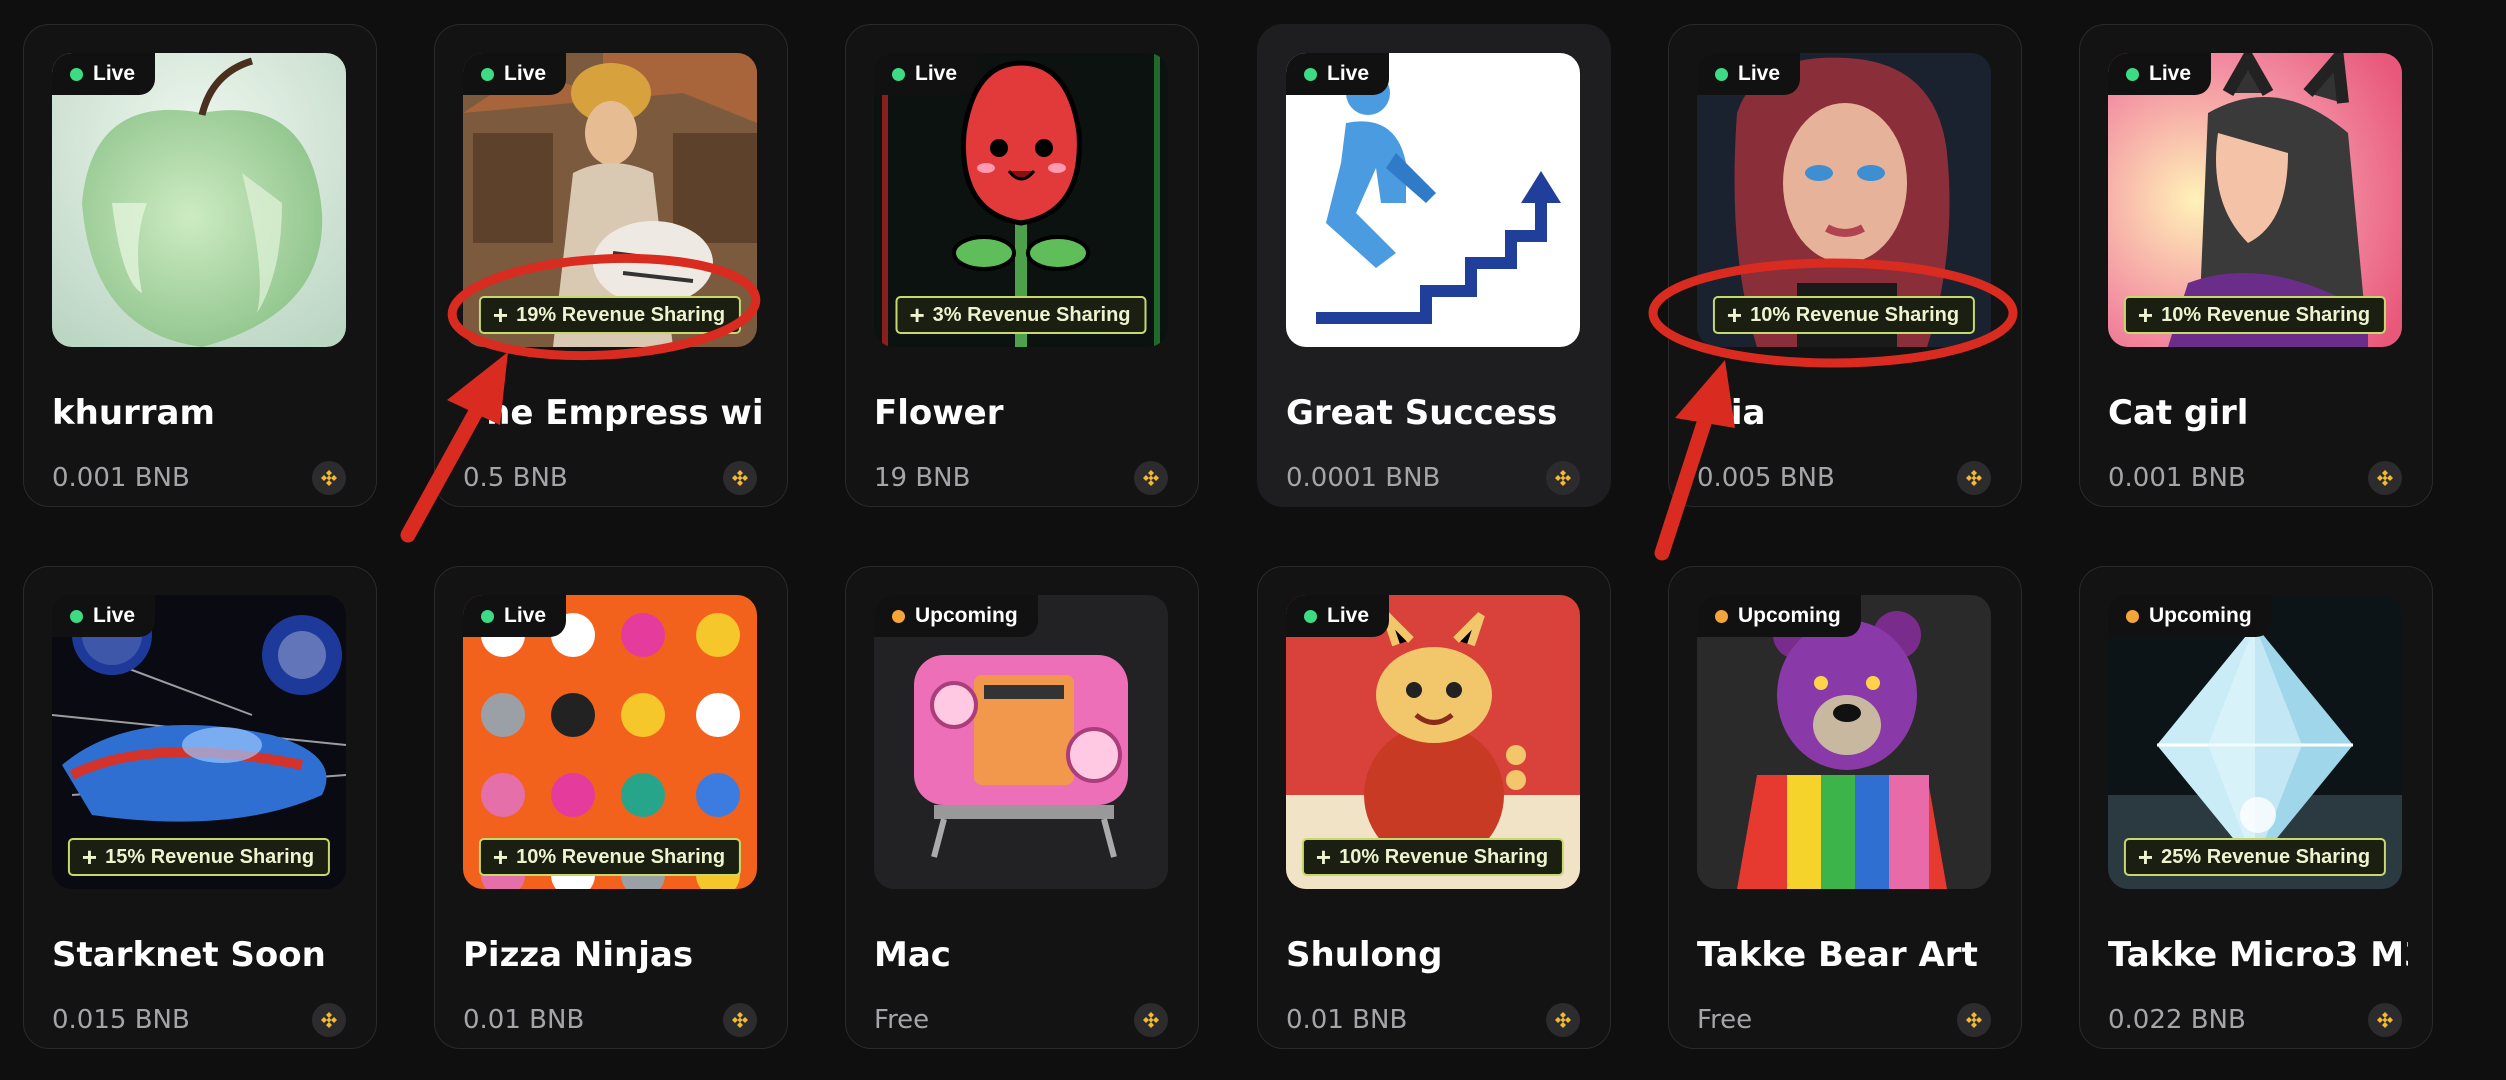 The height and width of the screenshot is (1080, 2506). Describe the element at coordinates (2258, 413) in the screenshot. I see `collection-title: Cat girl` at that location.